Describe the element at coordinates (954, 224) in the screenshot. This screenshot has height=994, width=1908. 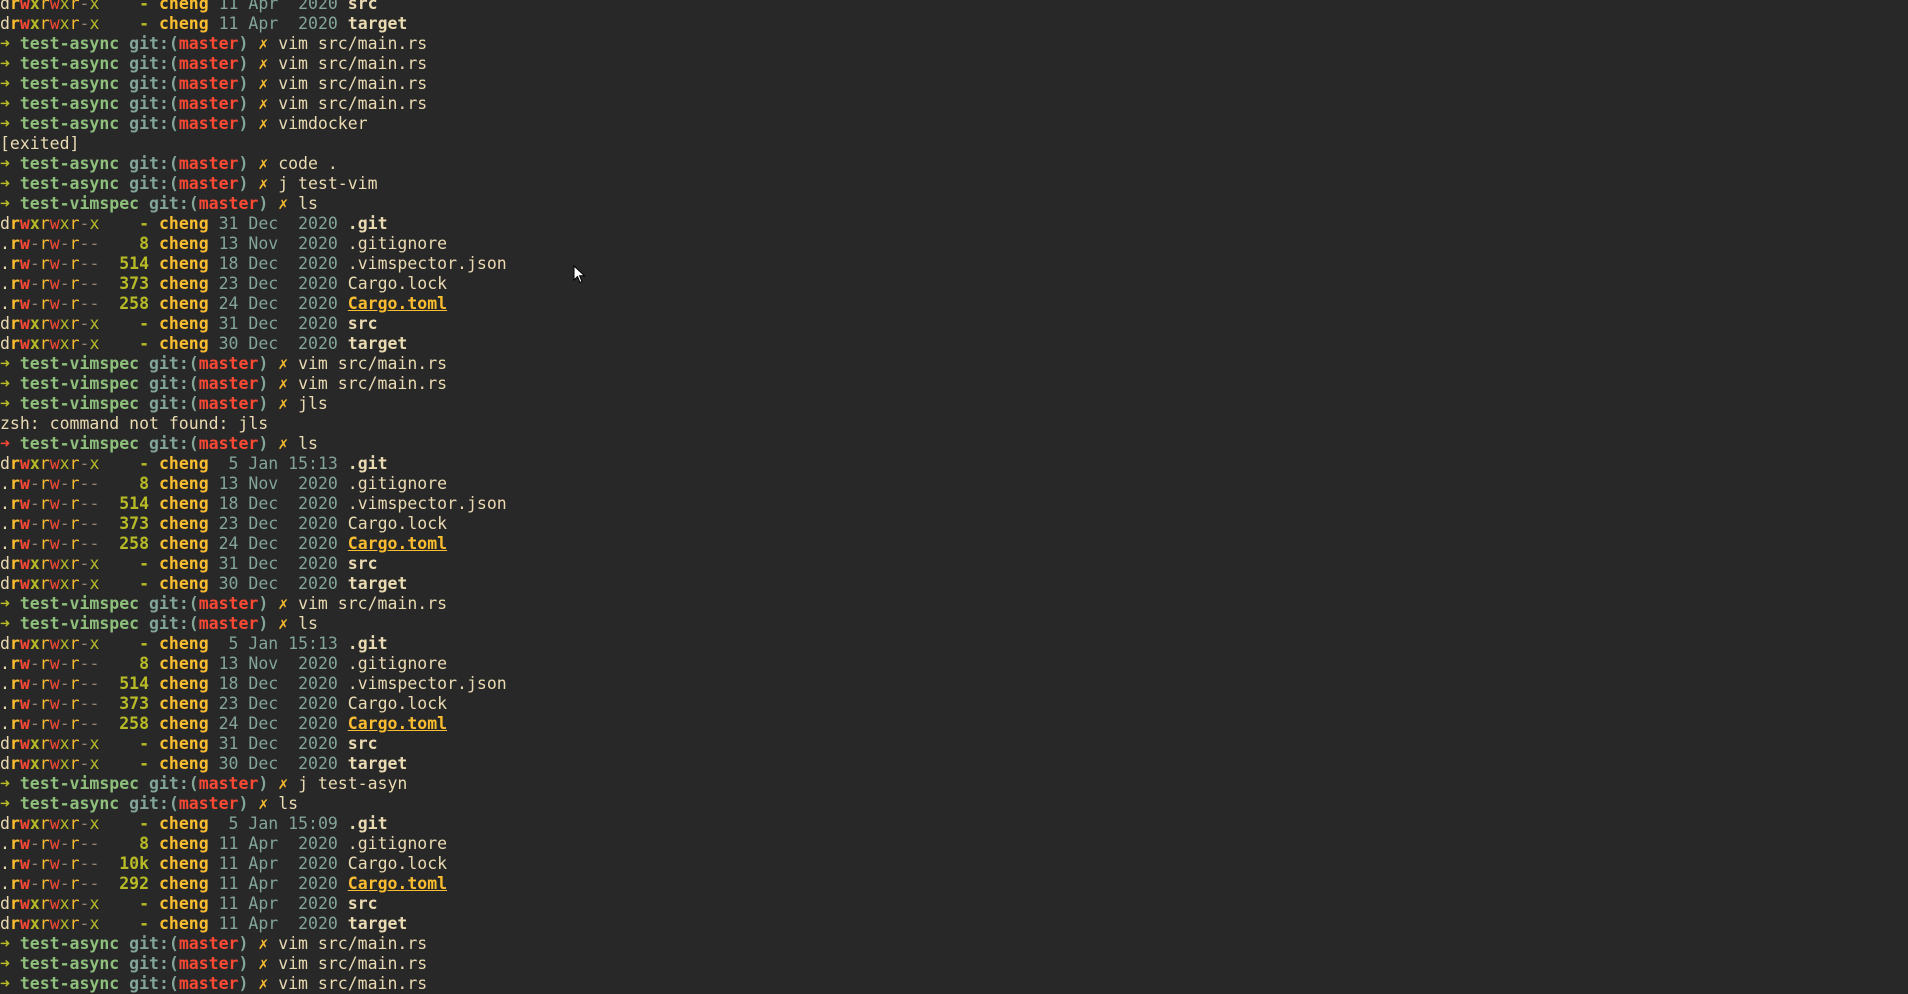
I see `ls-entry: drwxrwxr-x - cheng 31 Dec 2020 .git` at that location.